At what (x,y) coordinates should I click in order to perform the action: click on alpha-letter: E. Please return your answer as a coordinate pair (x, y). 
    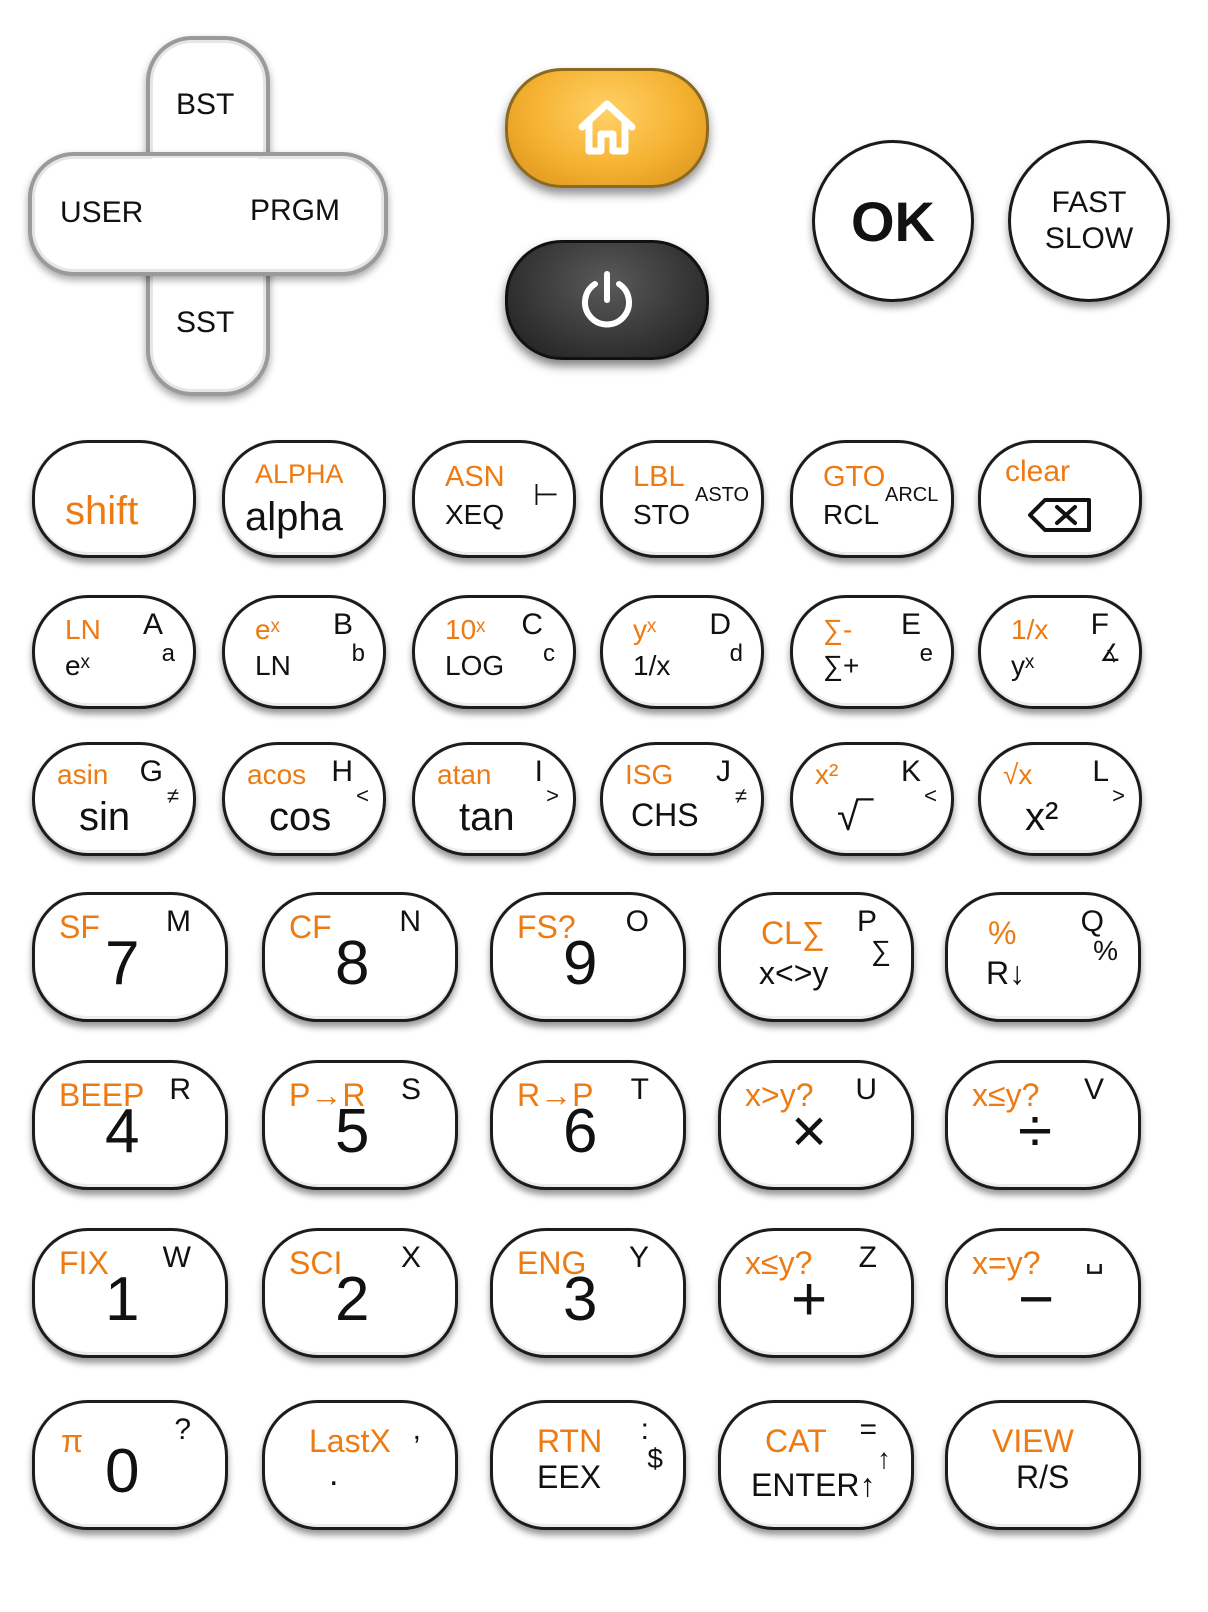
    Looking at the image, I should click on (910, 624).